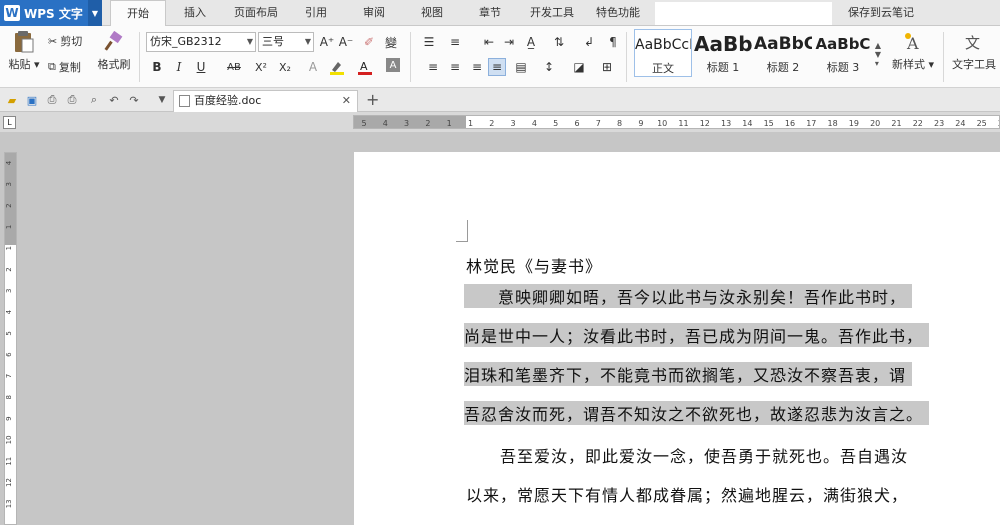  What do you see at coordinates (509, 42) in the screenshot?
I see `increase-indent-icon: ⇥` at bounding box center [509, 42].